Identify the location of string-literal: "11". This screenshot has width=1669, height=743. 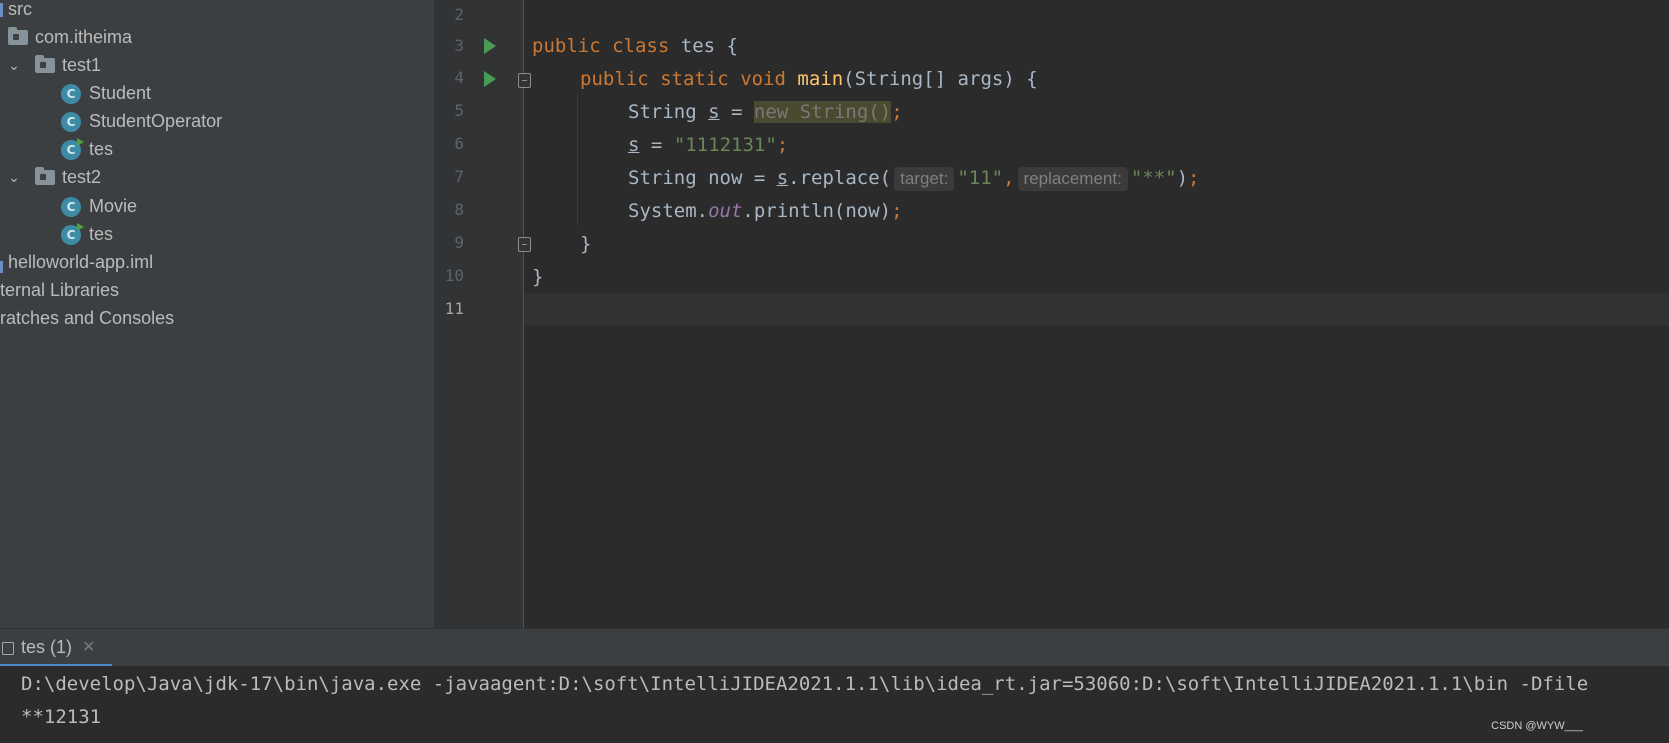
(980, 178).